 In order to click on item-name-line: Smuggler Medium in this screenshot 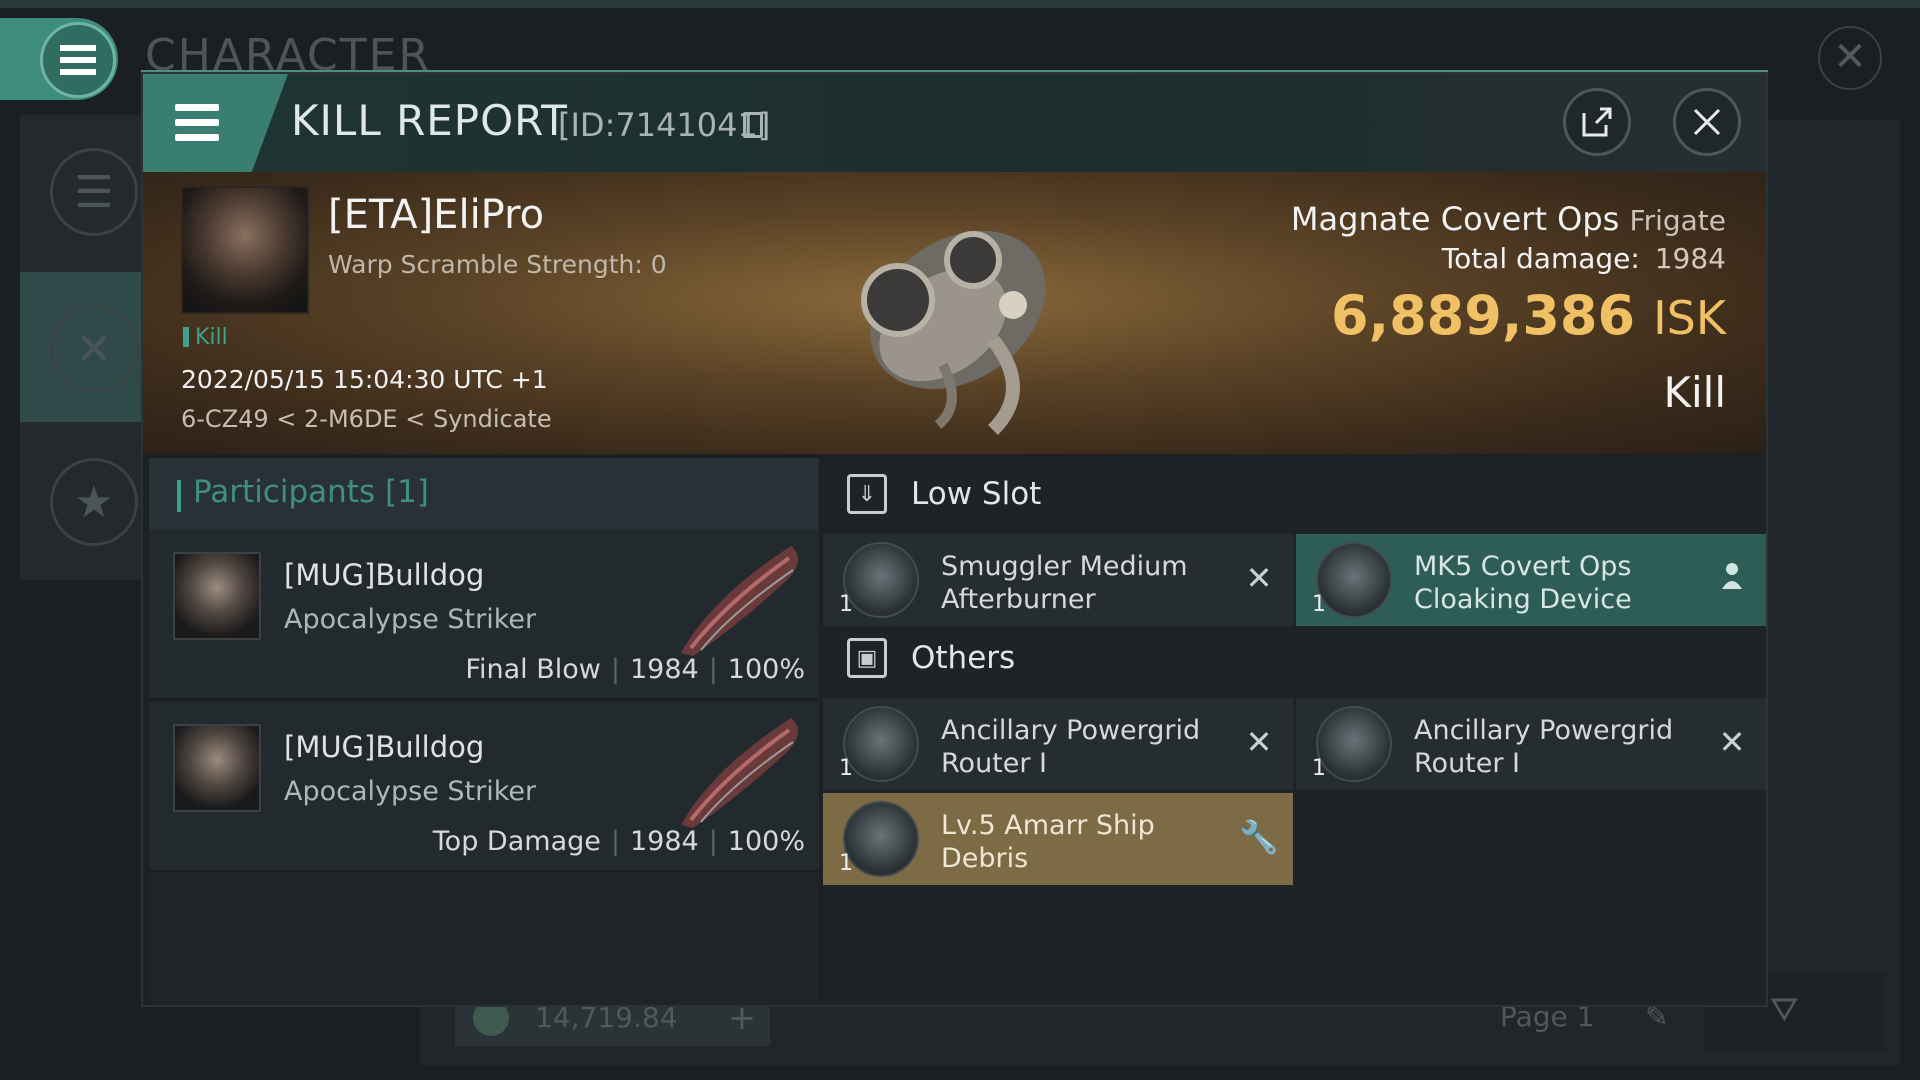, I will do `click(1064, 566)`.